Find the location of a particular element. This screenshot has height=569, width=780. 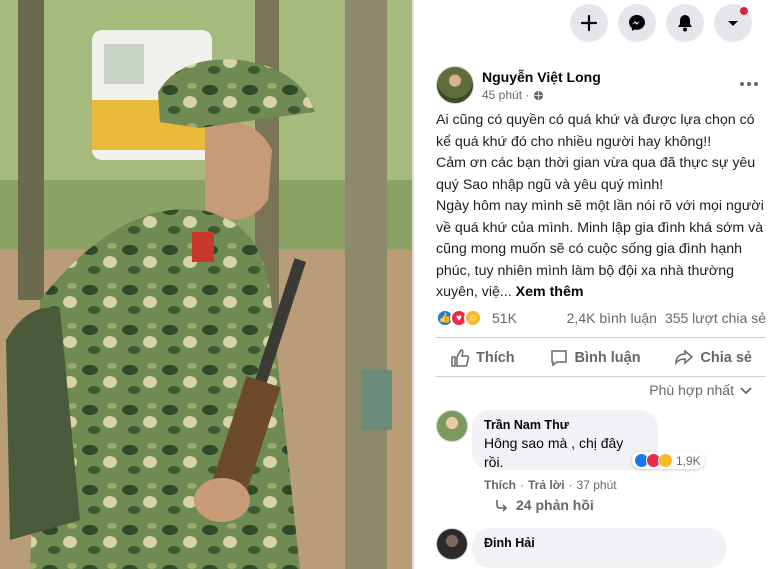

comment-count: 2,4K bình luận is located at coordinates (612, 318).